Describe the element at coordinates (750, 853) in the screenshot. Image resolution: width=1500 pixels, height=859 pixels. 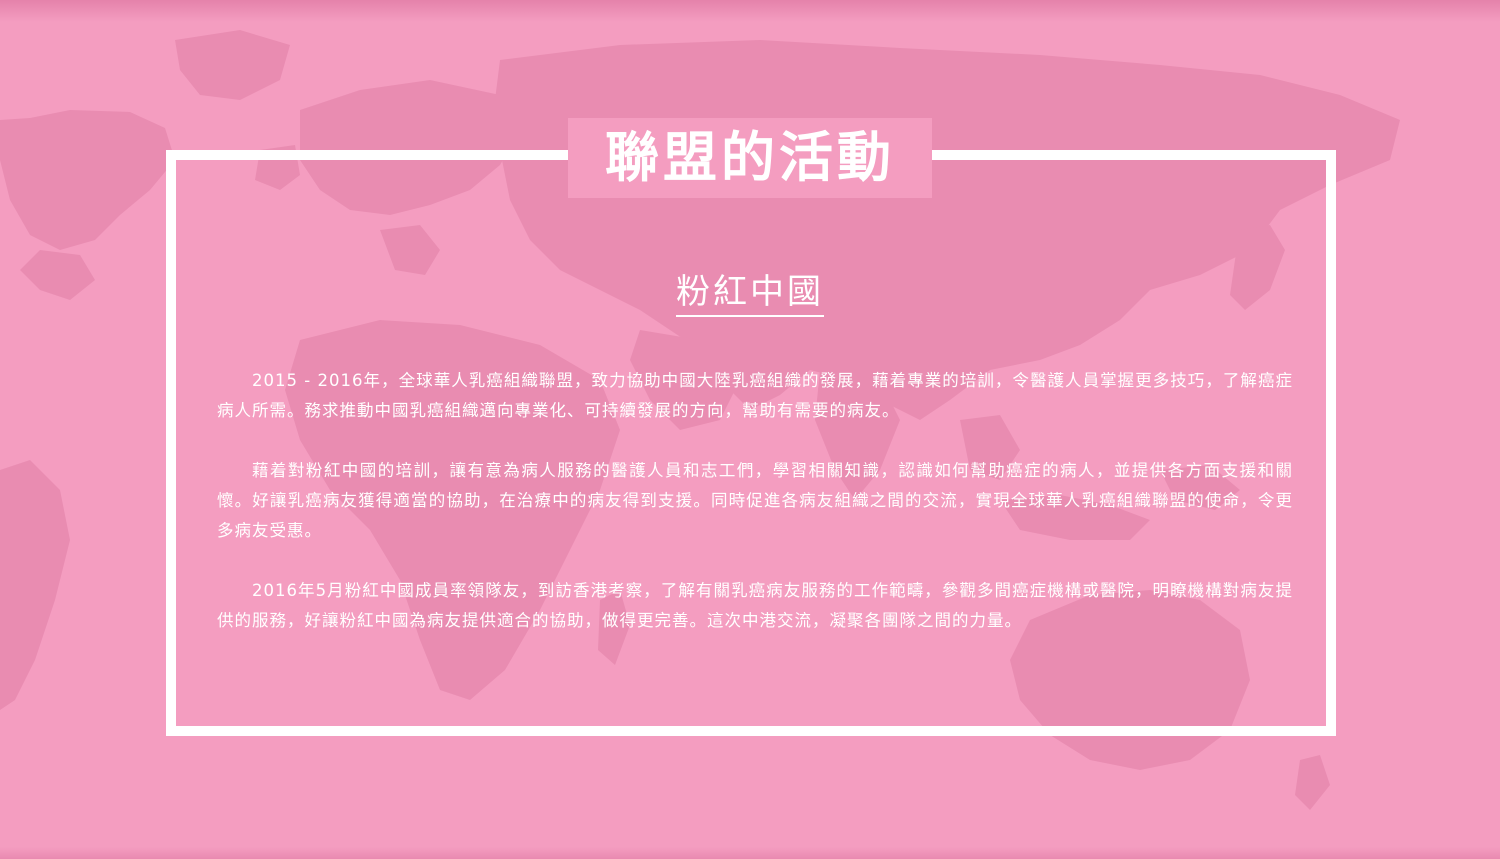
I see `bottom-shadow` at that location.